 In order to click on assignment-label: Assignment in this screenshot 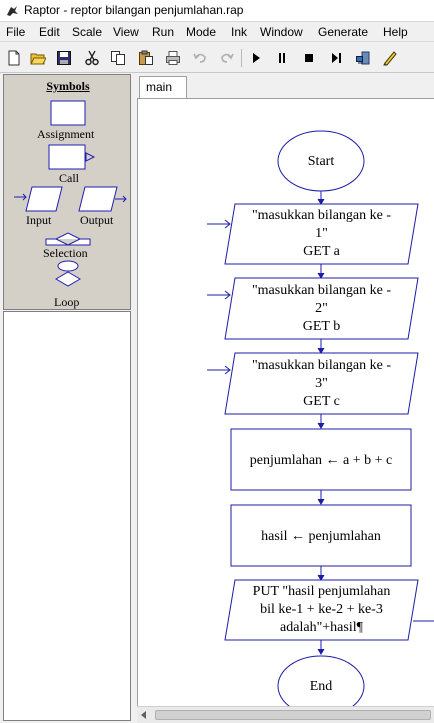, I will do `click(66, 134)`.